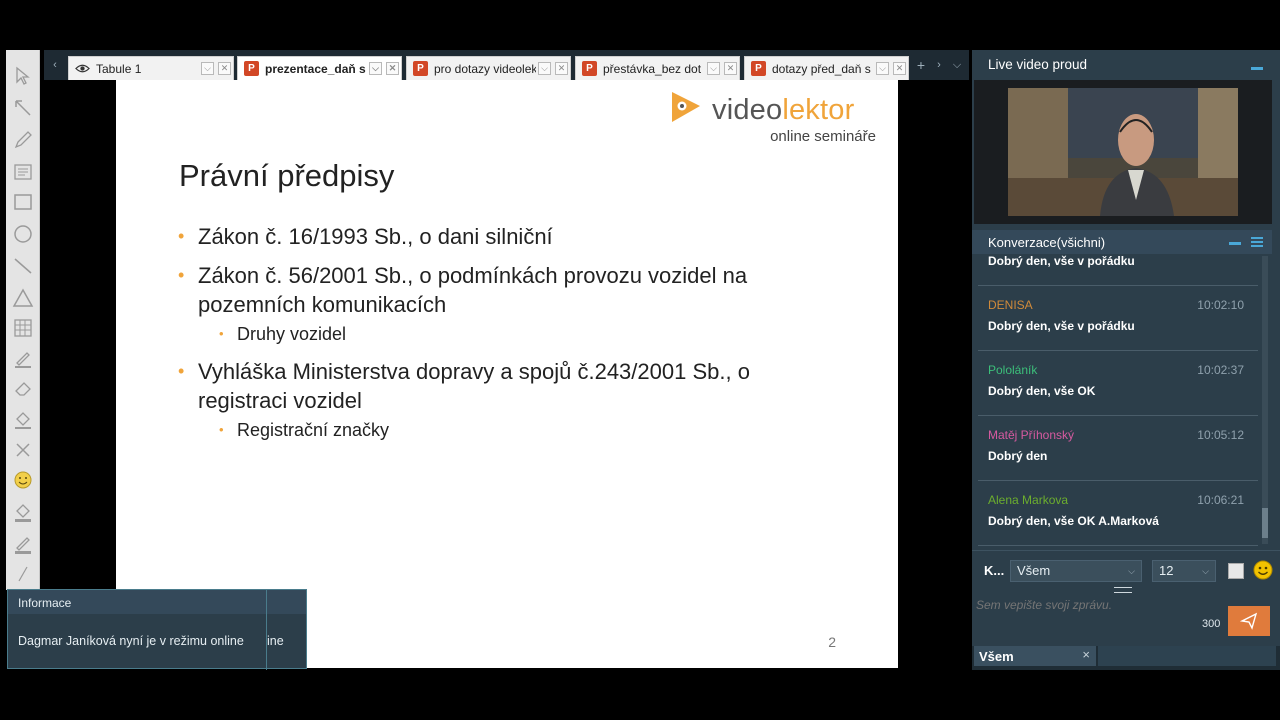  What do you see at coordinates (23, 298) in the screenshot?
I see `triangle-icon` at bounding box center [23, 298].